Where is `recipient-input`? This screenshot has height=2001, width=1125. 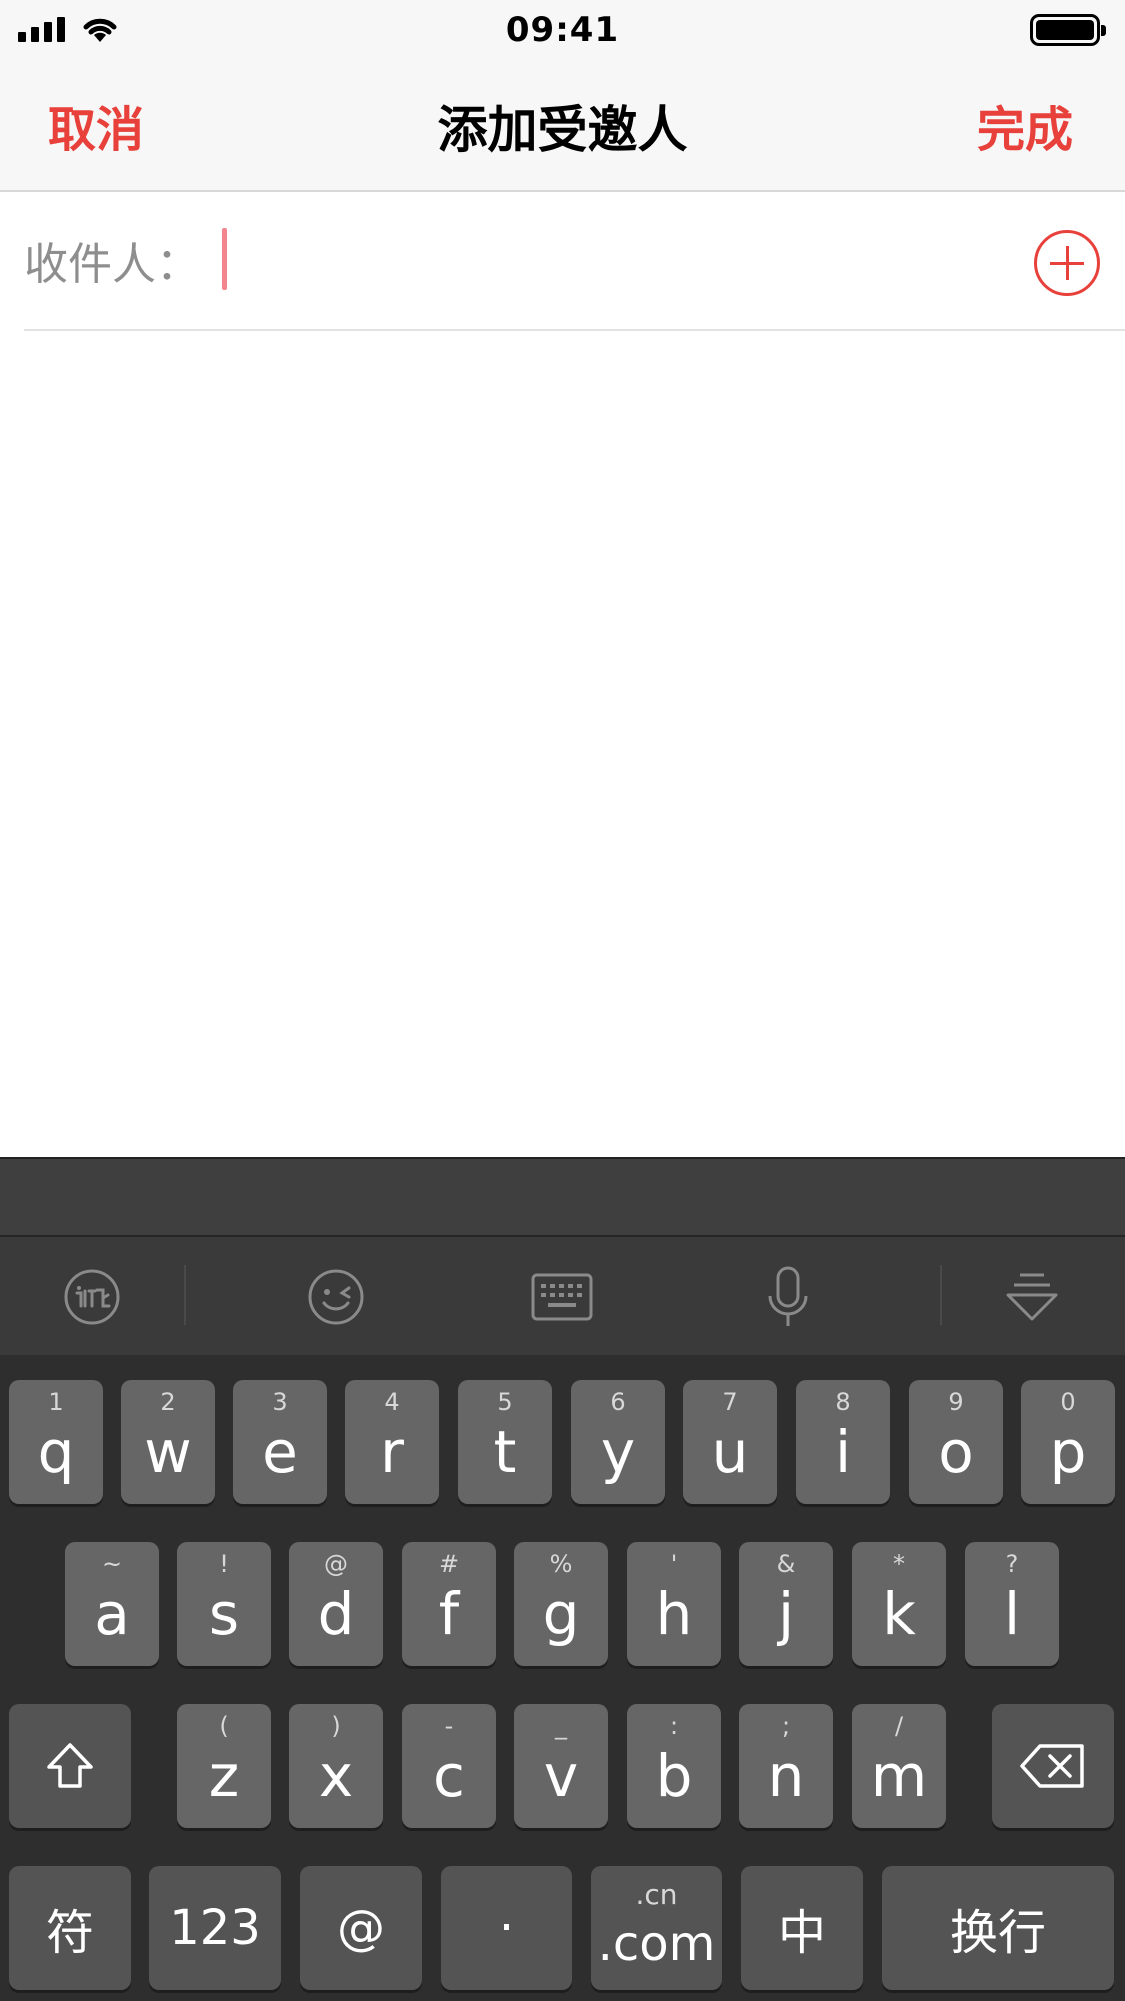
recipient-input is located at coordinates (609, 257).